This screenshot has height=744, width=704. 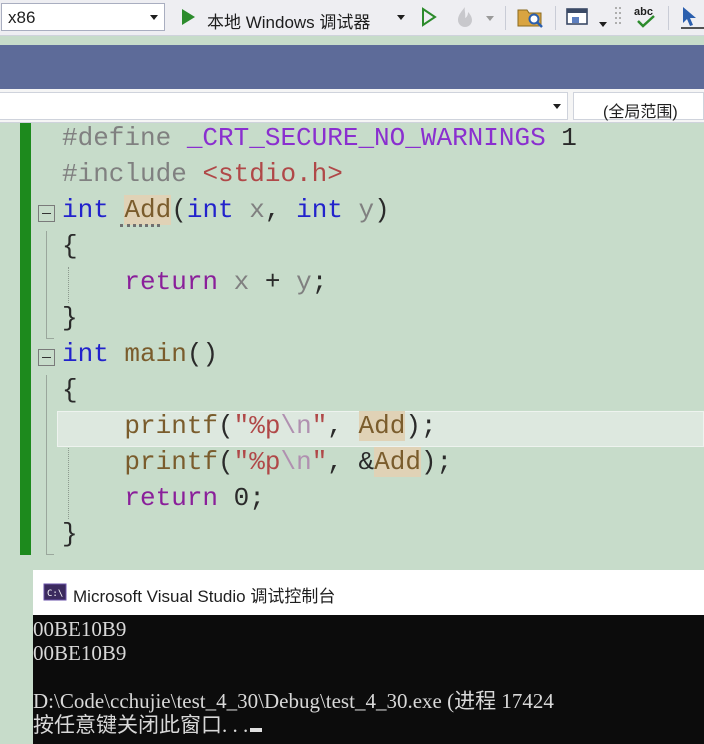 I want to click on console-app-icon: C:\, so click(x=55, y=592).